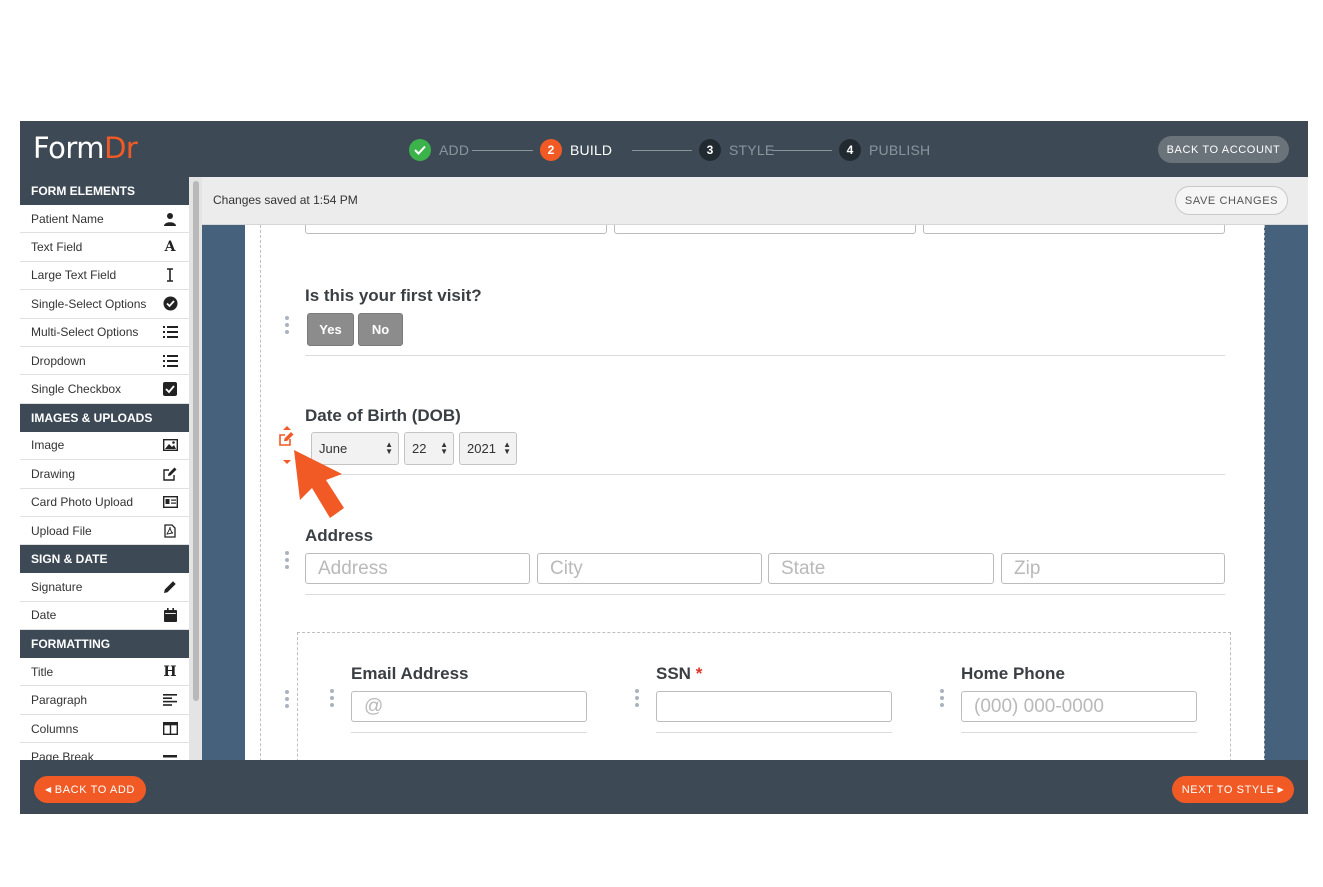  What do you see at coordinates (48, 789) in the screenshot?
I see `chevron-left-icon: ◀` at bounding box center [48, 789].